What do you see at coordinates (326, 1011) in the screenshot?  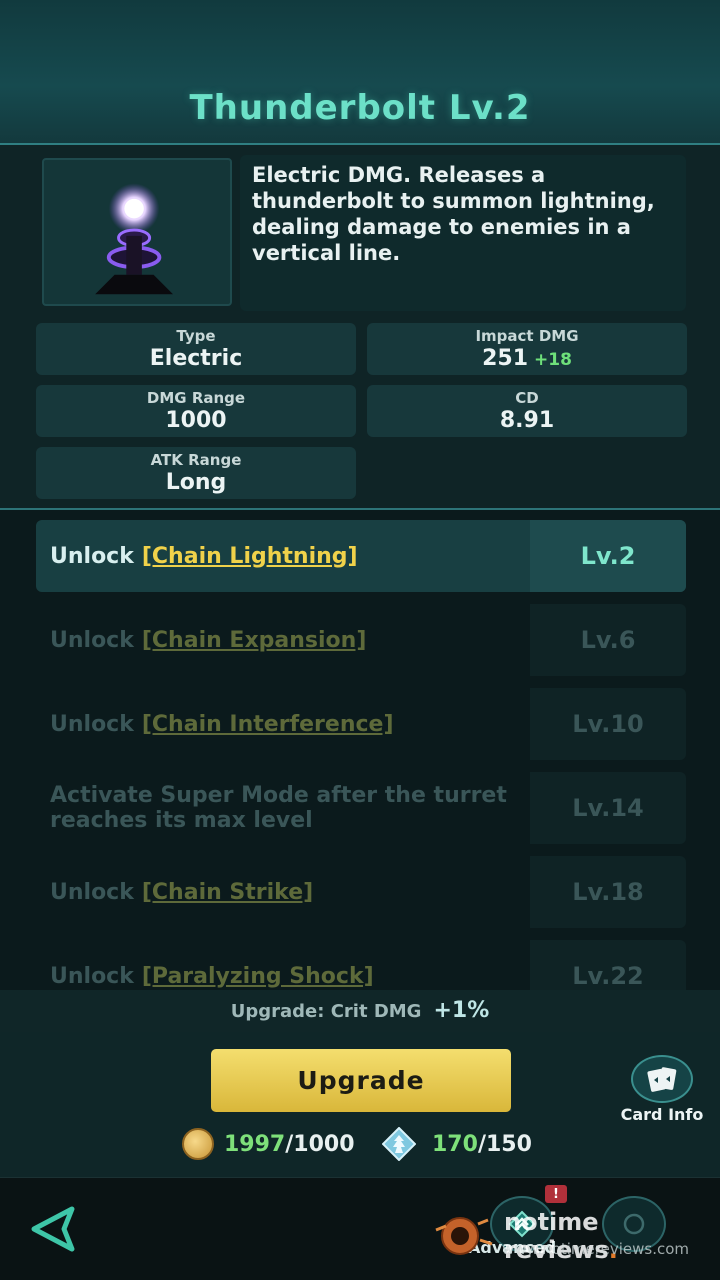 I see `upgrade-bonus-text: Upgrade: Crit DMG` at bounding box center [326, 1011].